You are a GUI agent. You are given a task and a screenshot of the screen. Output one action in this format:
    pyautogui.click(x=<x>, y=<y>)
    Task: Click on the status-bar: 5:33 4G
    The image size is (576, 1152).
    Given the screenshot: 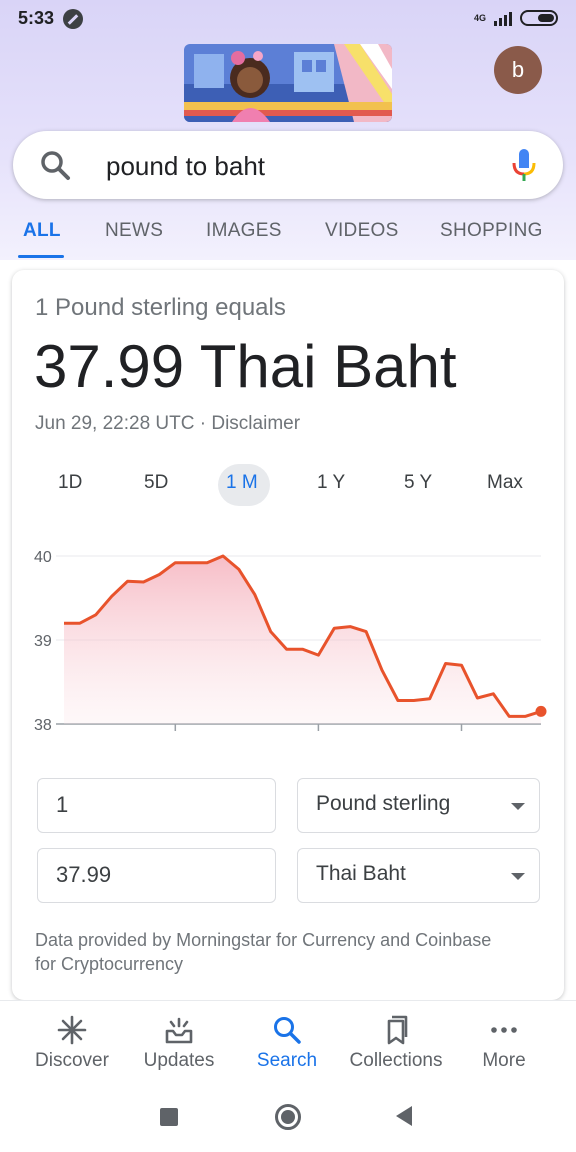 What is the action you would take?
    pyautogui.click(x=288, y=19)
    